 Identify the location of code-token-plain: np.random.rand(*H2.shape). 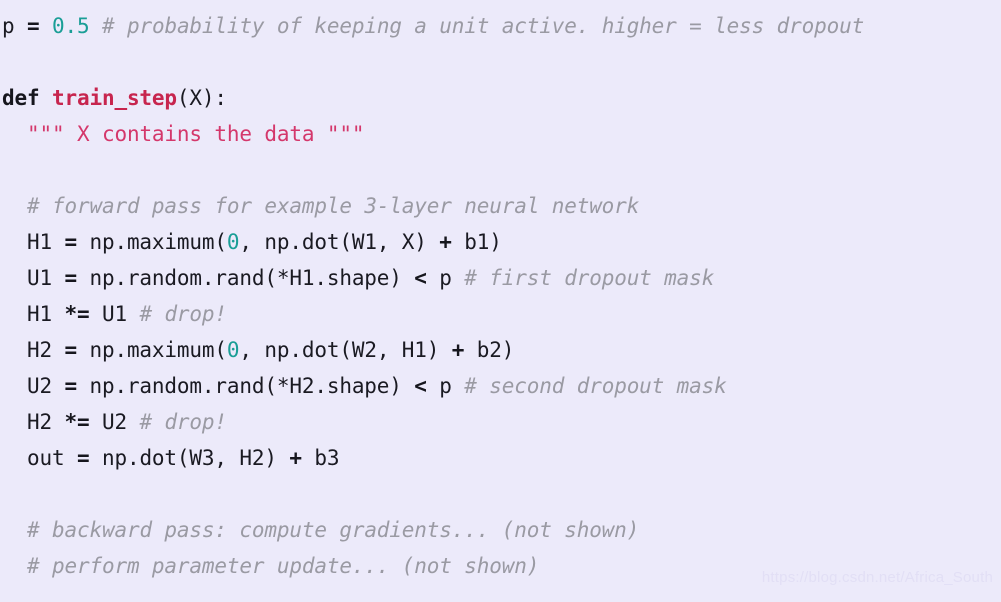
(245, 386).